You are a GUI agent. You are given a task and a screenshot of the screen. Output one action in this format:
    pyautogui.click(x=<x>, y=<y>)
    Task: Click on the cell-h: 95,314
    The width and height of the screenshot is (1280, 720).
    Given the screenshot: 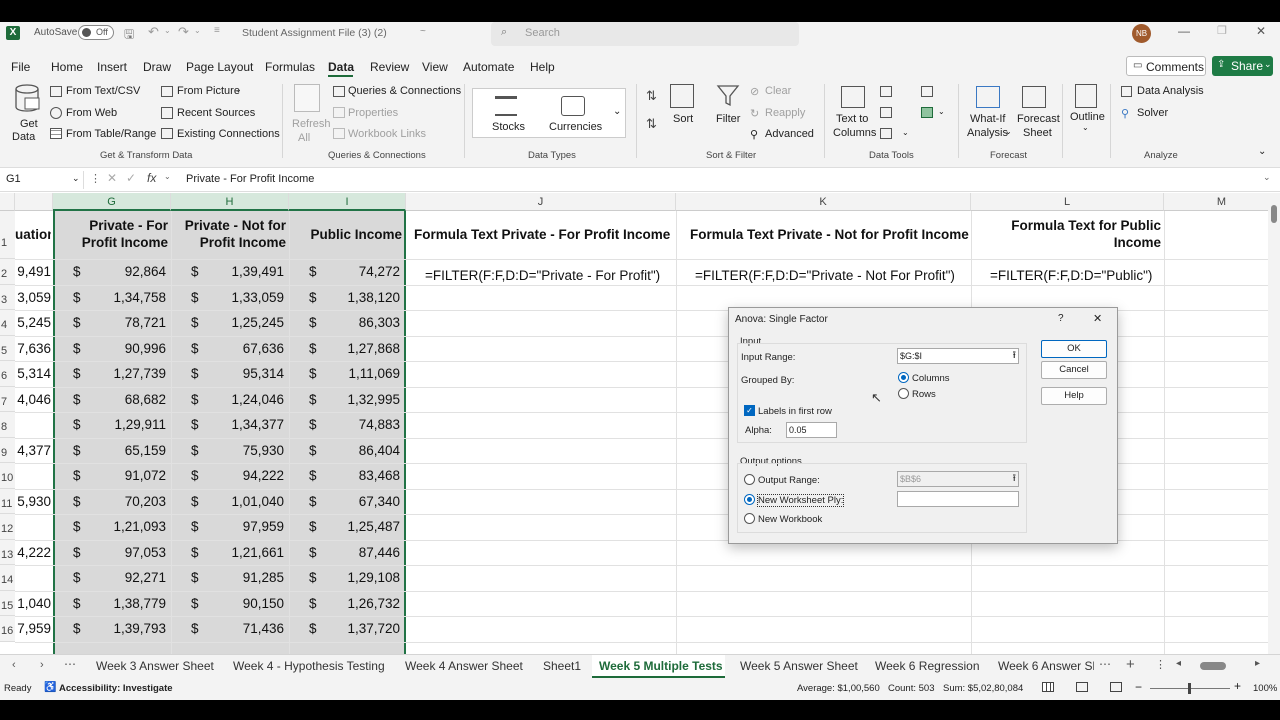 What is the action you would take?
    pyautogui.click(x=246, y=373)
    